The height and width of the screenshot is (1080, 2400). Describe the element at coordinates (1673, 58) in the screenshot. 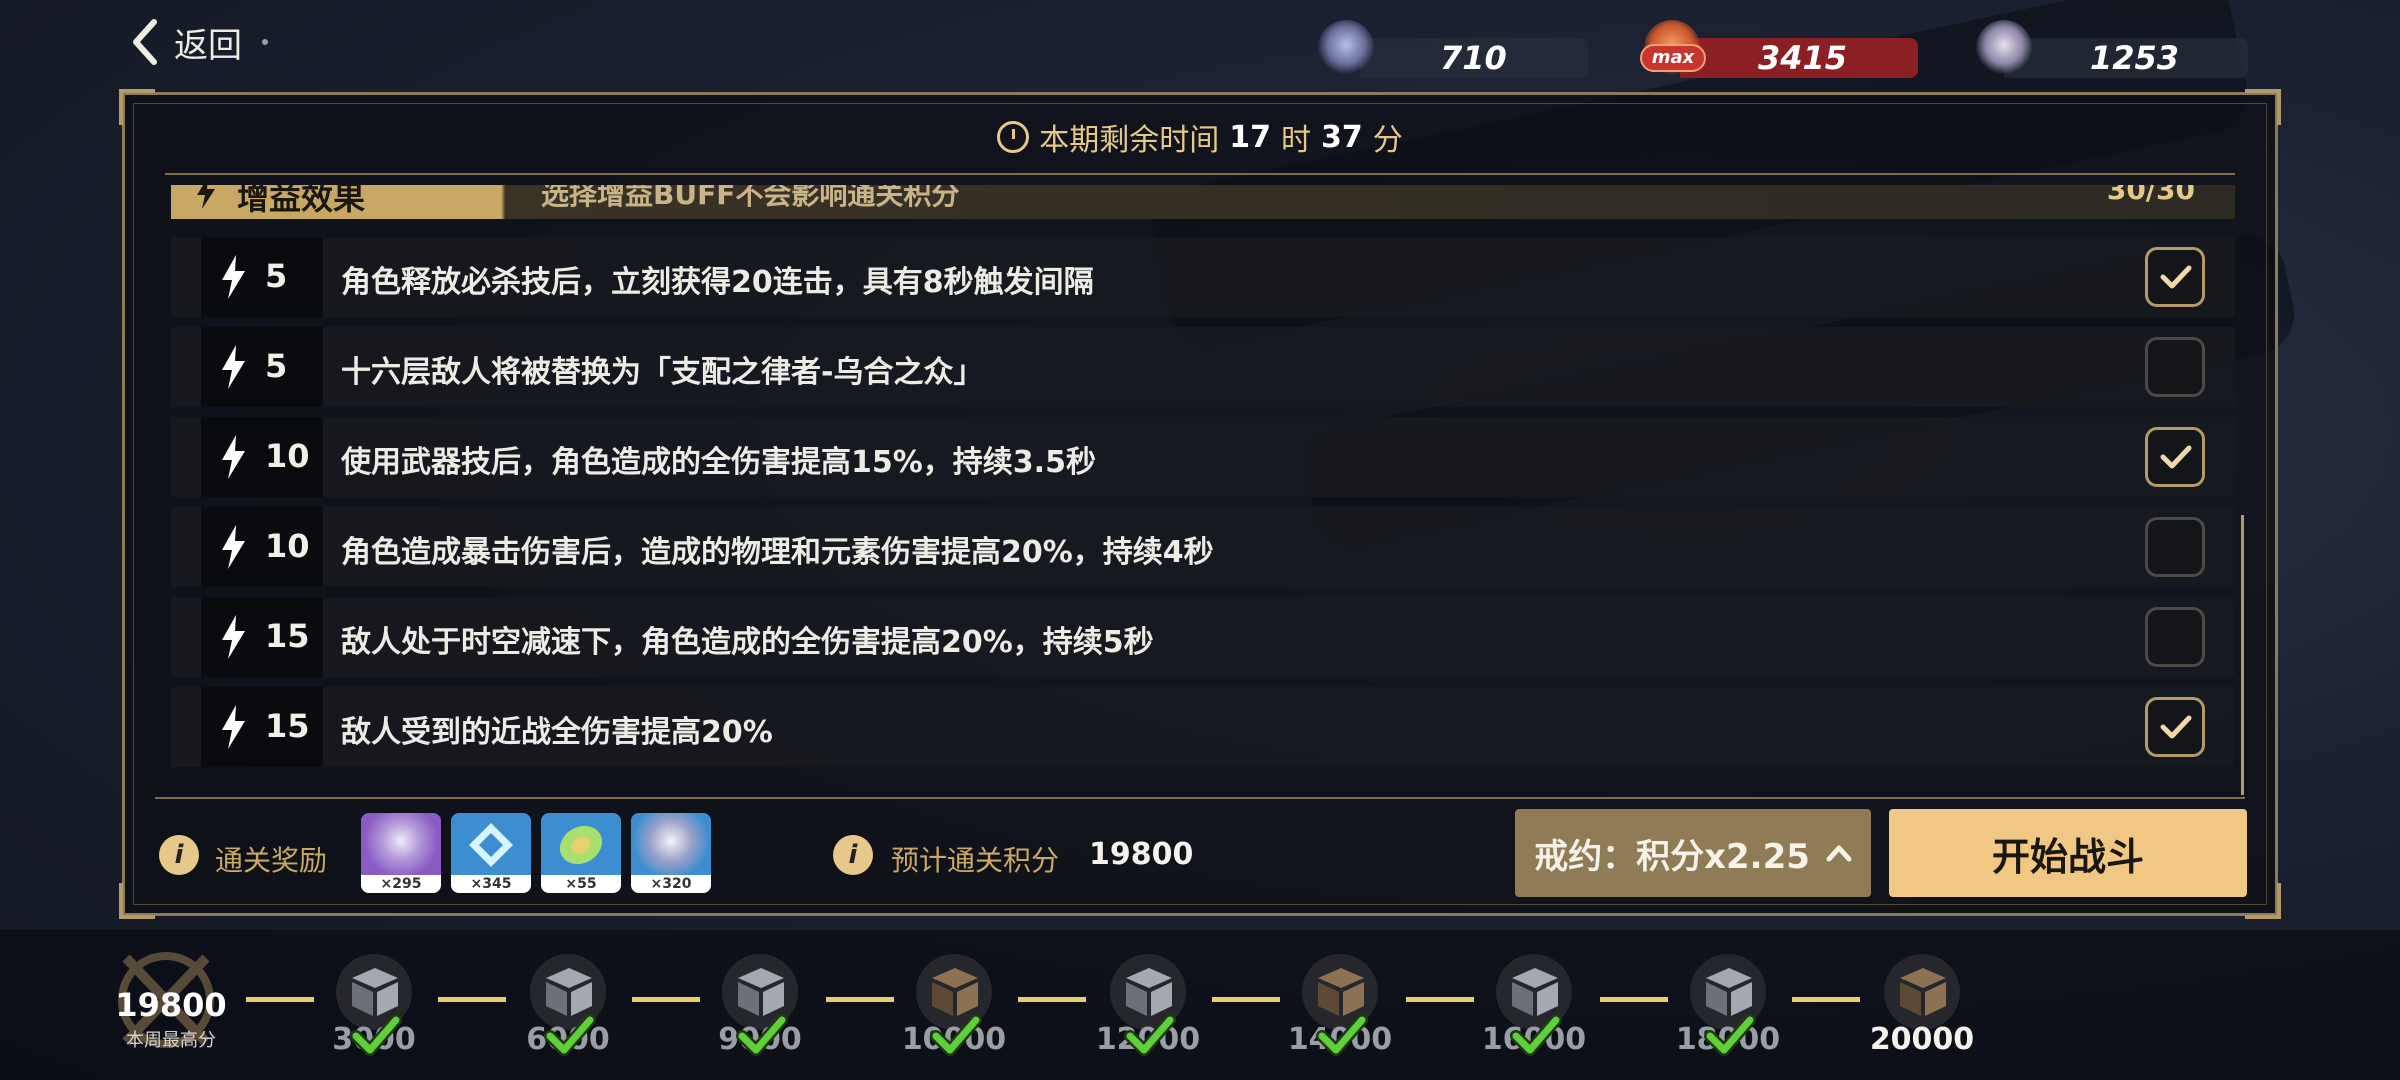

I see `max-badge: max` at that location.